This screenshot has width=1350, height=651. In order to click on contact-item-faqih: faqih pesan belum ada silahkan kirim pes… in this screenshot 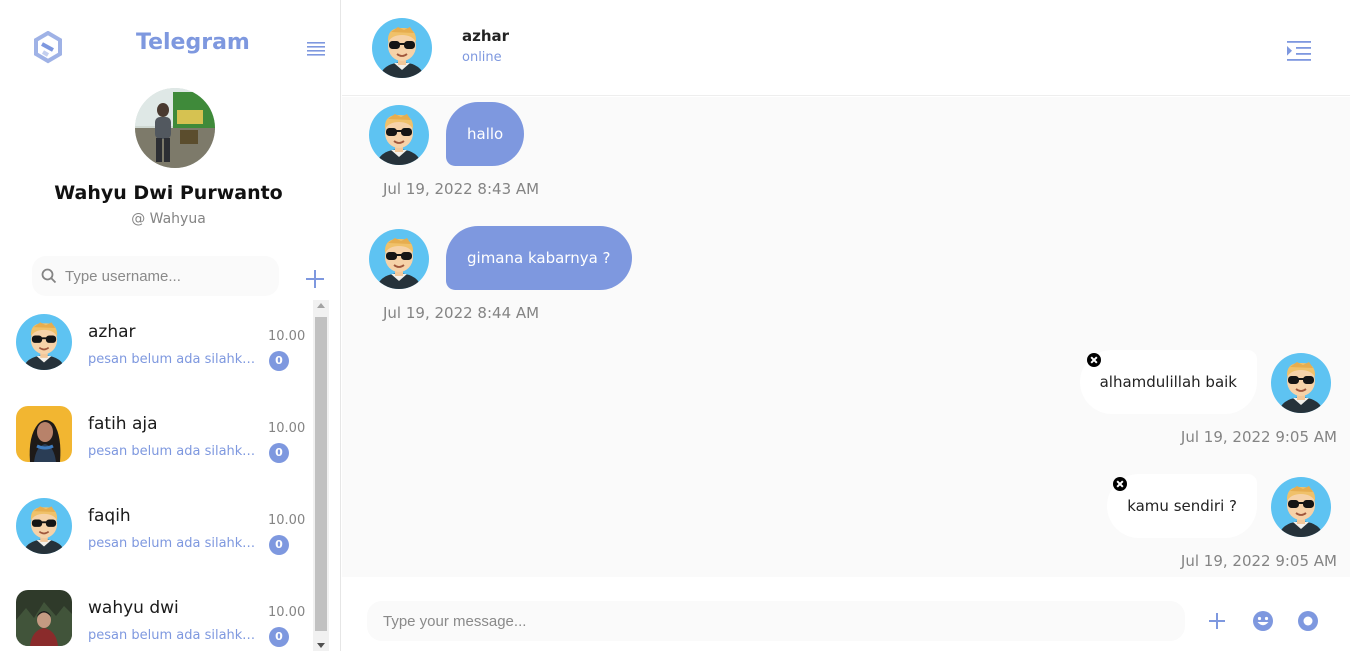, I will do `click(156, 530)`.